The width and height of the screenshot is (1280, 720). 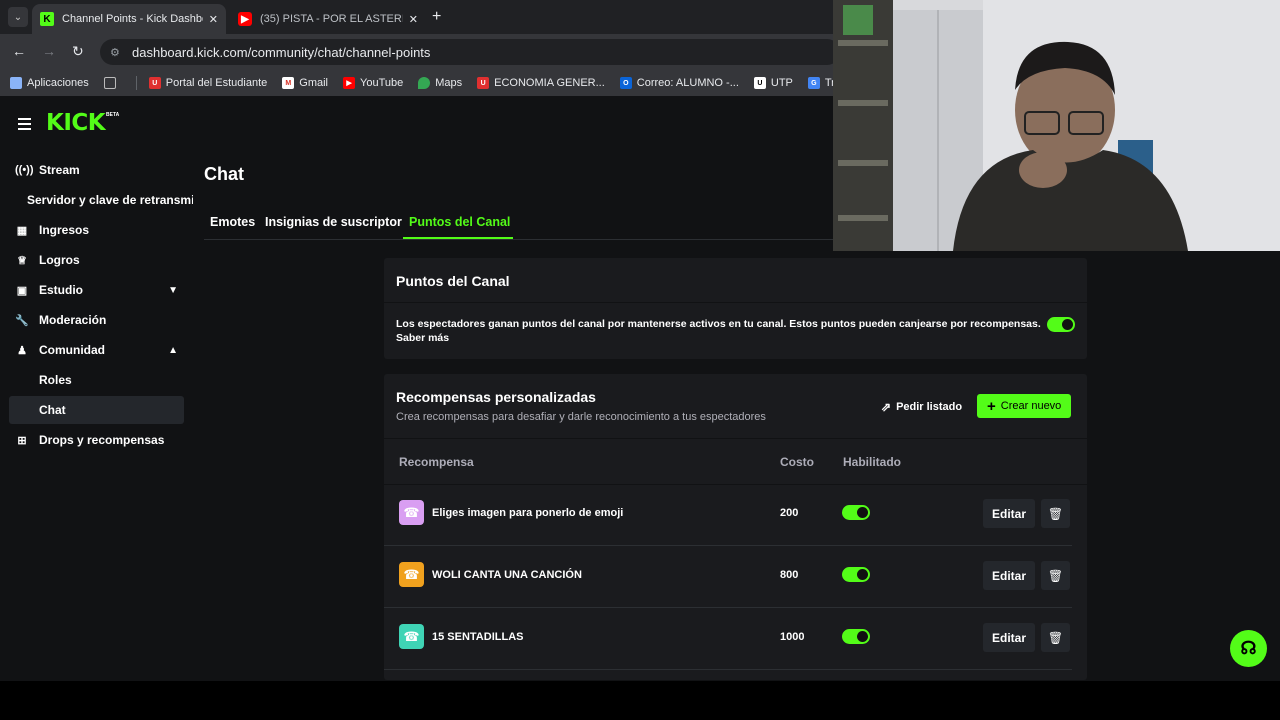 I want to click on bookmark-youtube: ▶ YouTube, so click(x=373, y=83).